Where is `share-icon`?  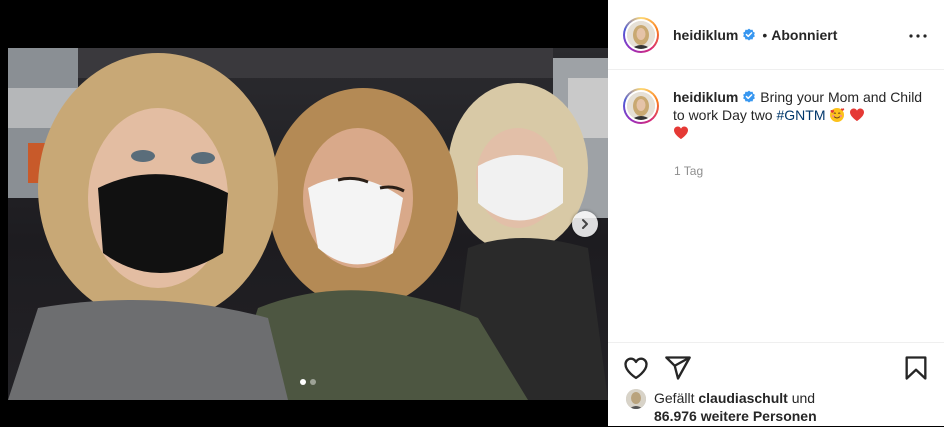
share-icon is located at coordinates (678, 368).